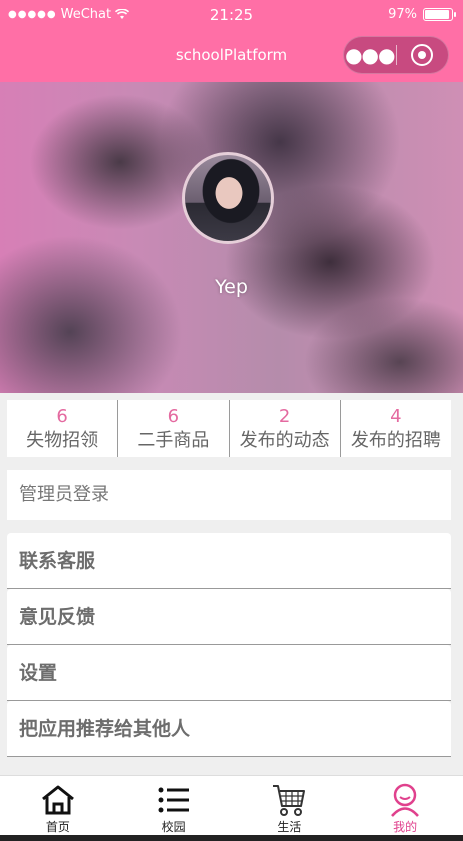 Image resolution: width=463 pixels, height=841 pixels. I want to click on ellipsis-icon: ●●●, so click(370, 55).